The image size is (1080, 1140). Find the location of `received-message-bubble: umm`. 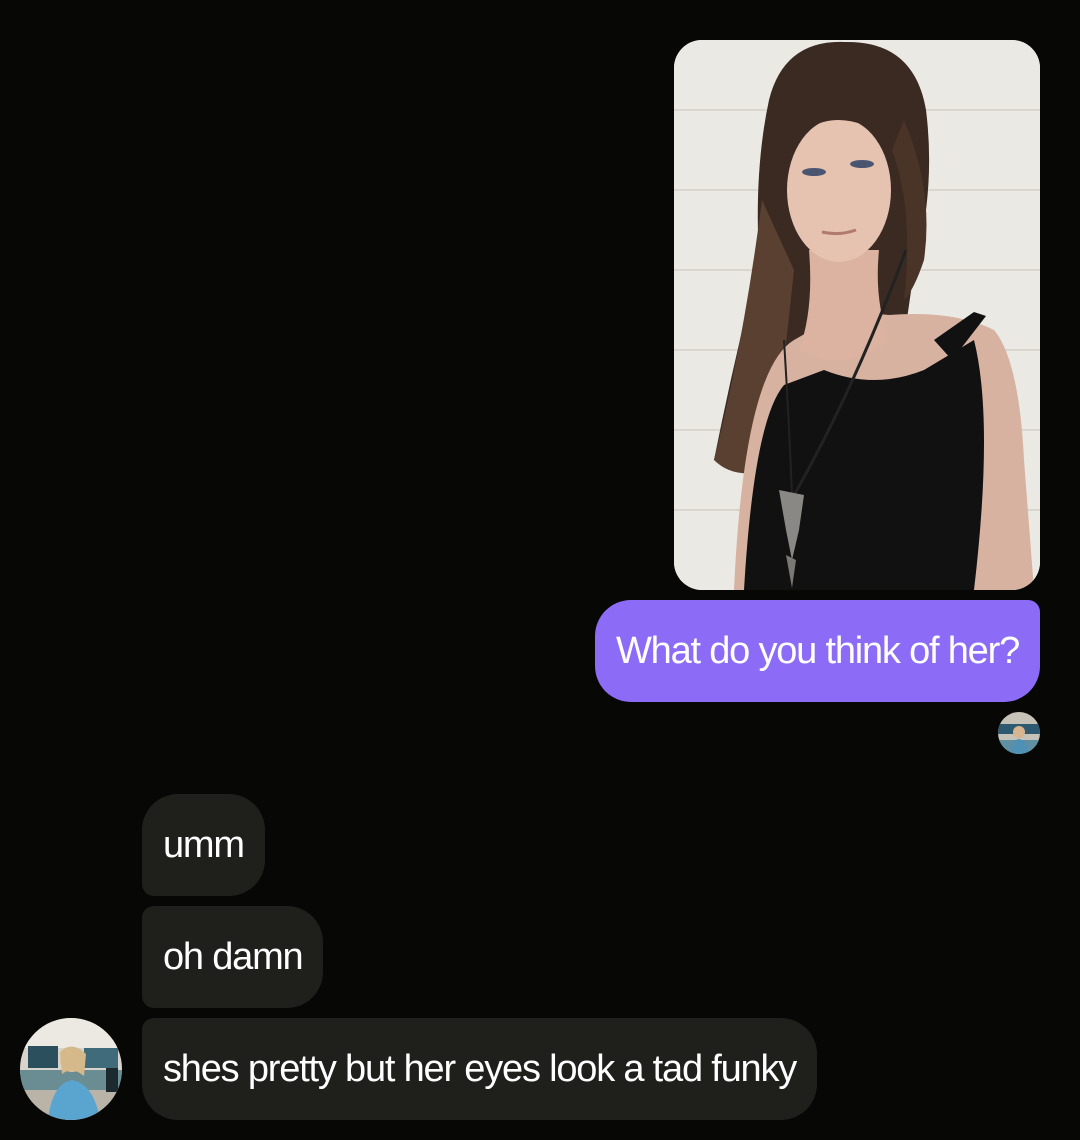

received-message-bubble: umm is located at coordinates (203, 845).